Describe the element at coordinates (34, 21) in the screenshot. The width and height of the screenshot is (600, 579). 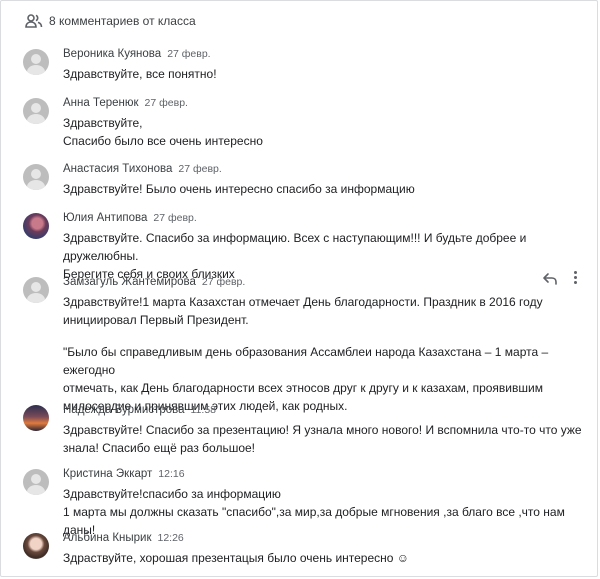
I see `people-icon` at that location.